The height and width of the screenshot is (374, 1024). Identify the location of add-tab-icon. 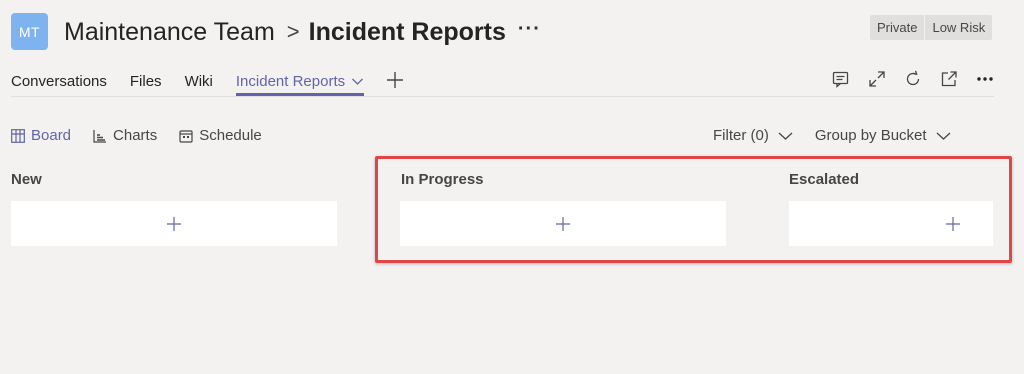
(395, 80).